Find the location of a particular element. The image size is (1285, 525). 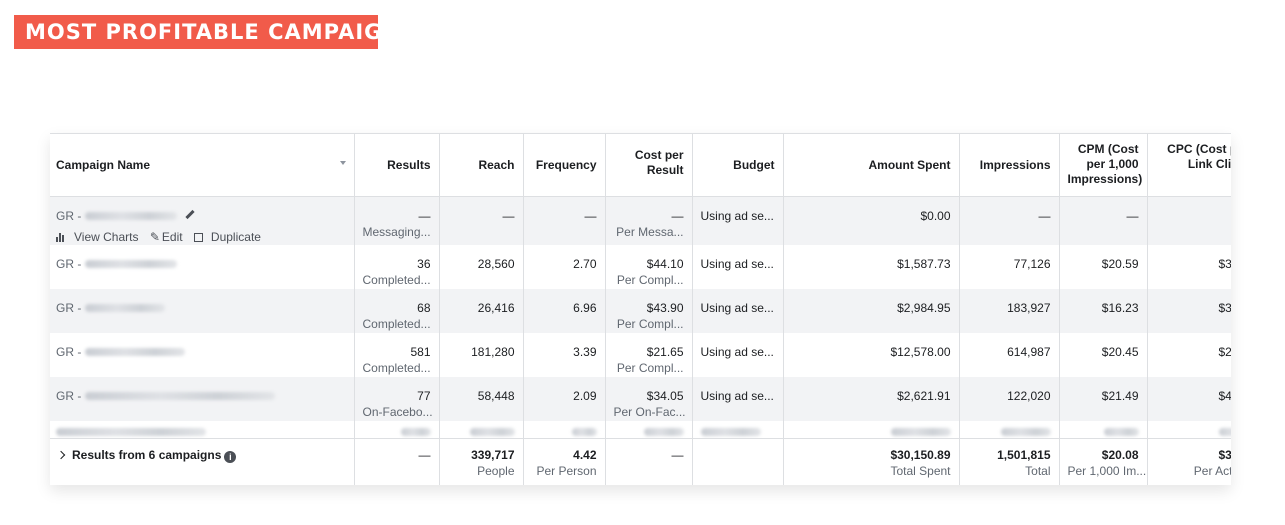

sort-caret-icon is located at coordinates (342, 163).